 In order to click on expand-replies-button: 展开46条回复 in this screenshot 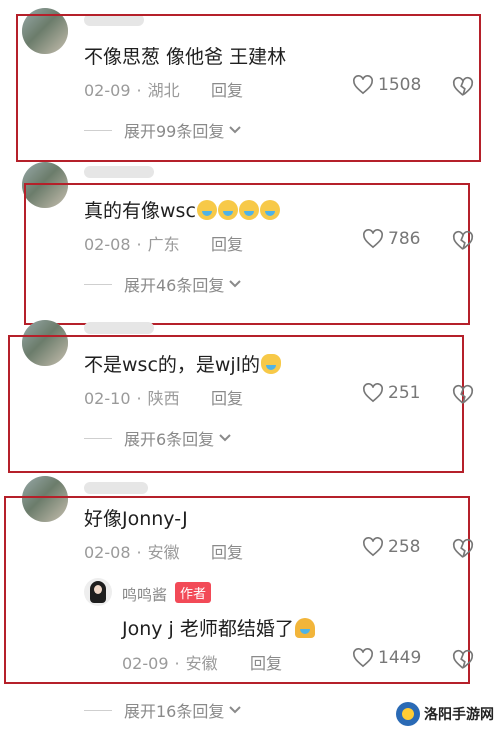, I will do `click(163, 284)`.